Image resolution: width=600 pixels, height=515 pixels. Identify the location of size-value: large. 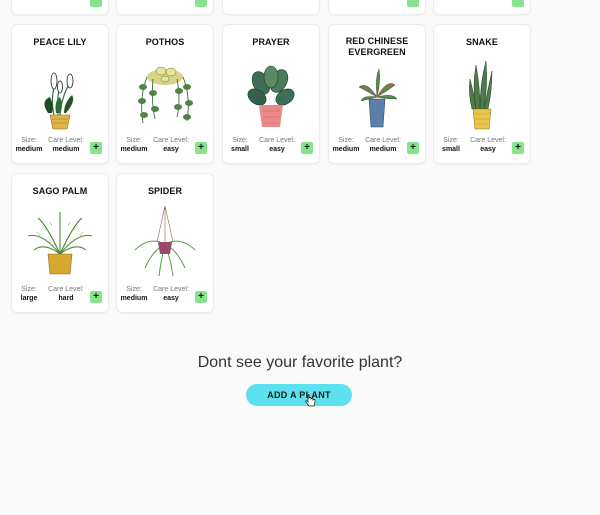
(29, 298).